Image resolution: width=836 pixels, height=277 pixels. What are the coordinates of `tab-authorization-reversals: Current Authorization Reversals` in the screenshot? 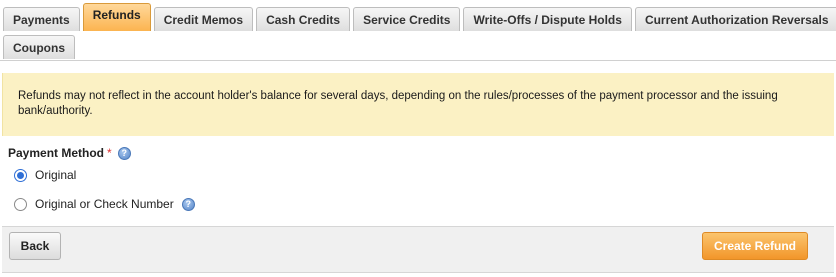 It's located at (735, 19).